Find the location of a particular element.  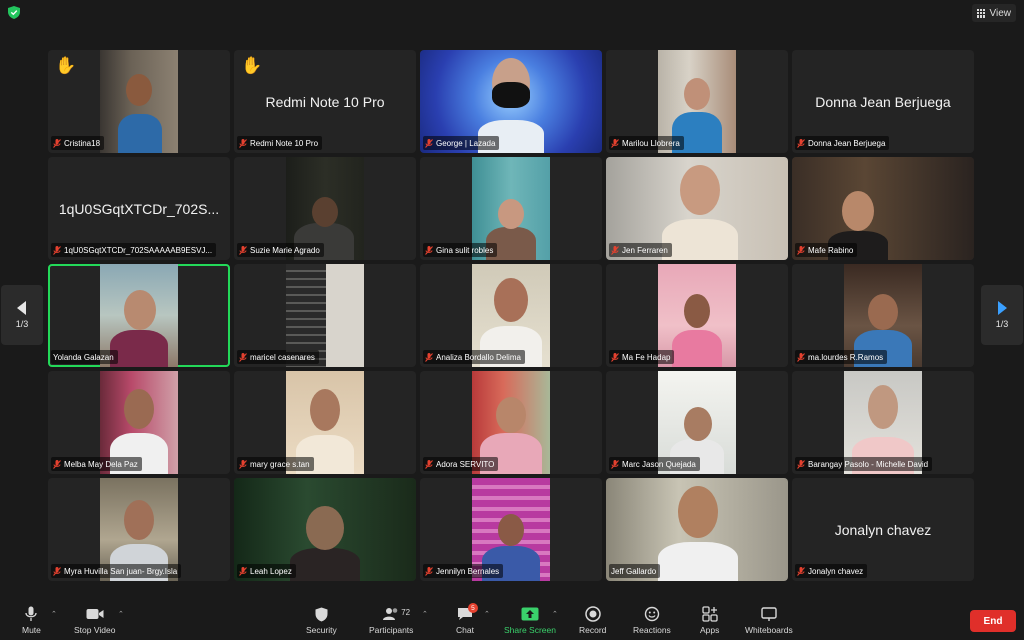

participant-tile-active-speaker: Yolanda Galazan is located at coordinates (139, 315).